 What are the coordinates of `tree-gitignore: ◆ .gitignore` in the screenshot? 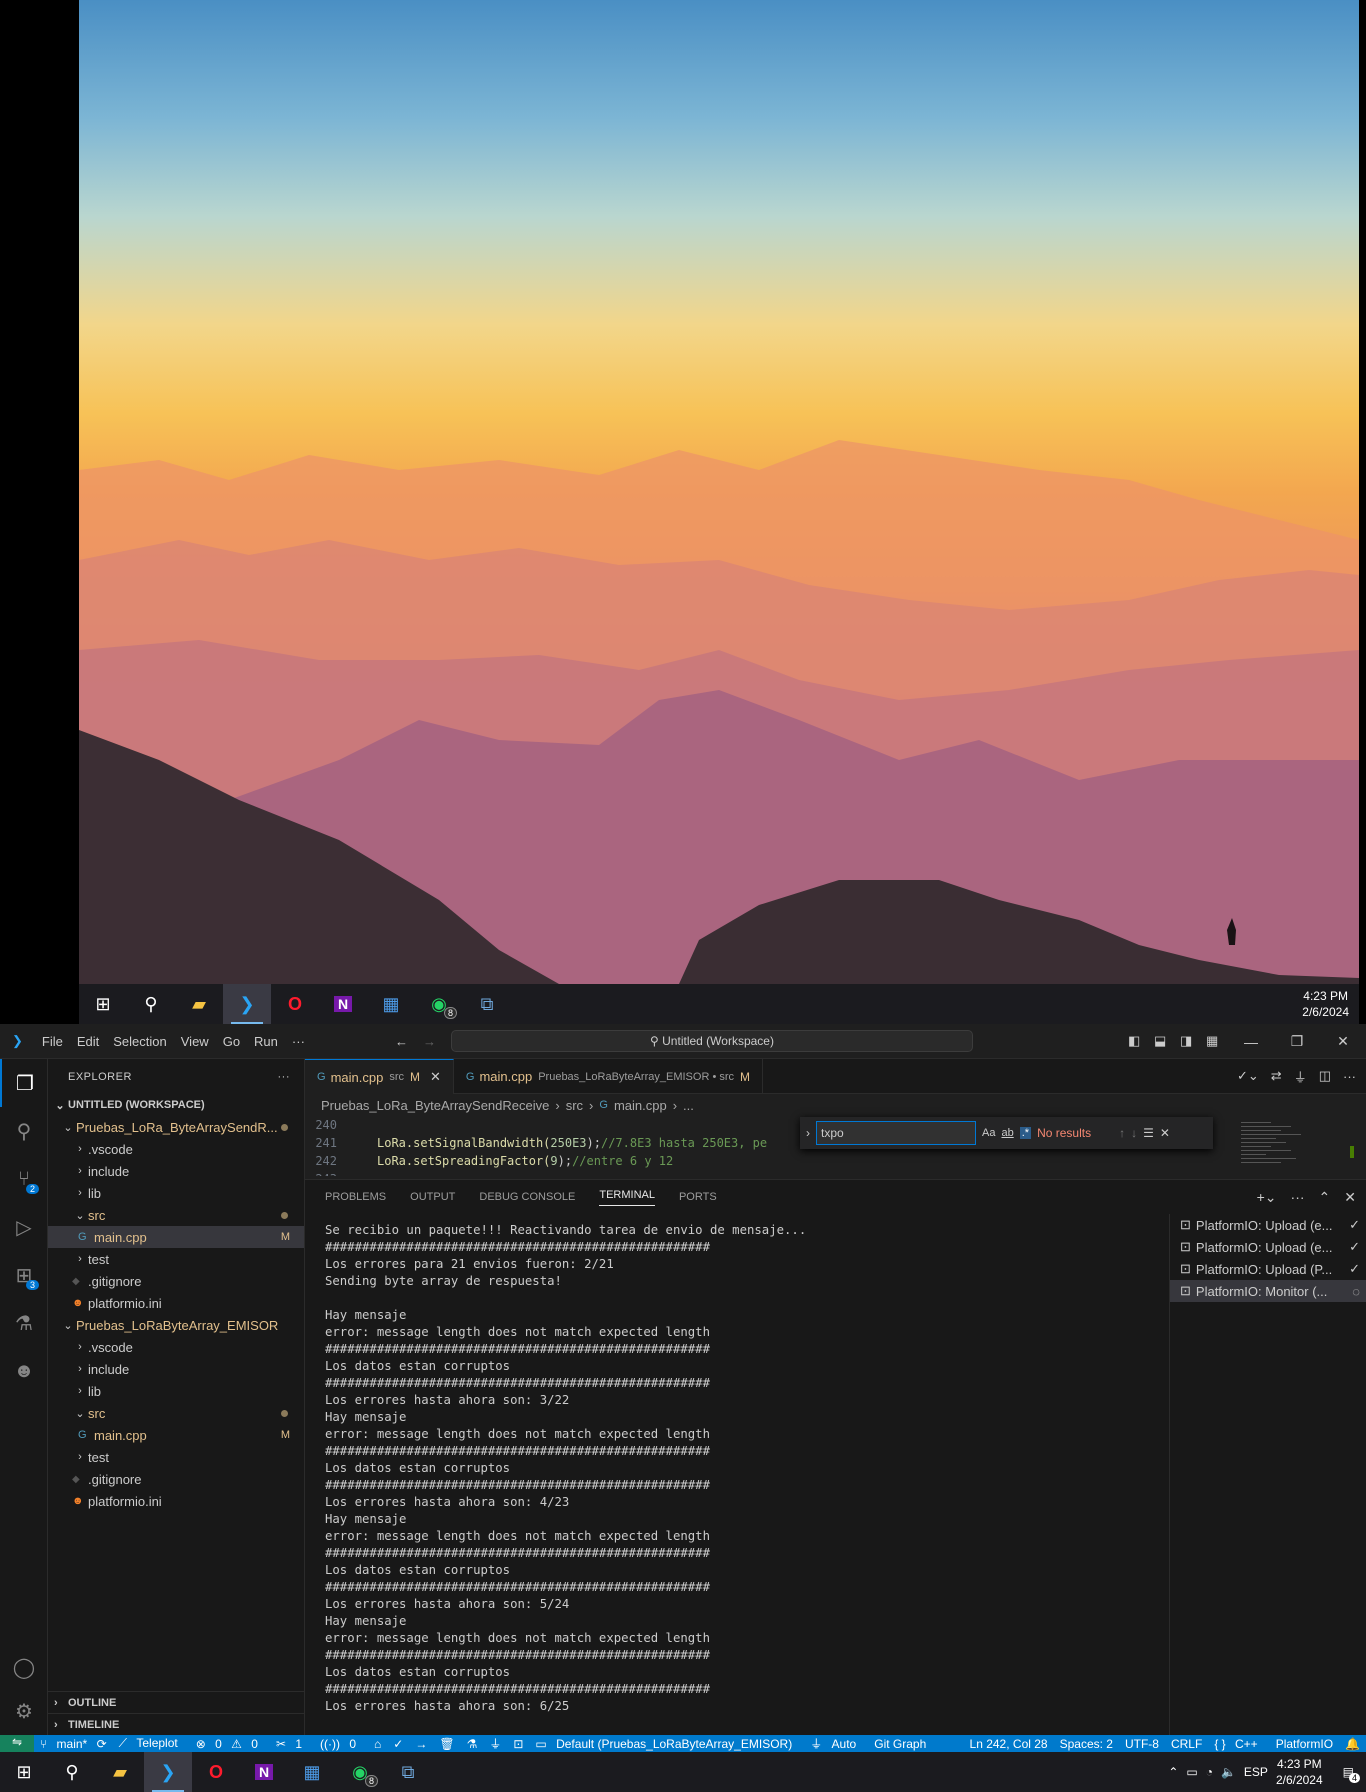 It's located at (176, 1479).